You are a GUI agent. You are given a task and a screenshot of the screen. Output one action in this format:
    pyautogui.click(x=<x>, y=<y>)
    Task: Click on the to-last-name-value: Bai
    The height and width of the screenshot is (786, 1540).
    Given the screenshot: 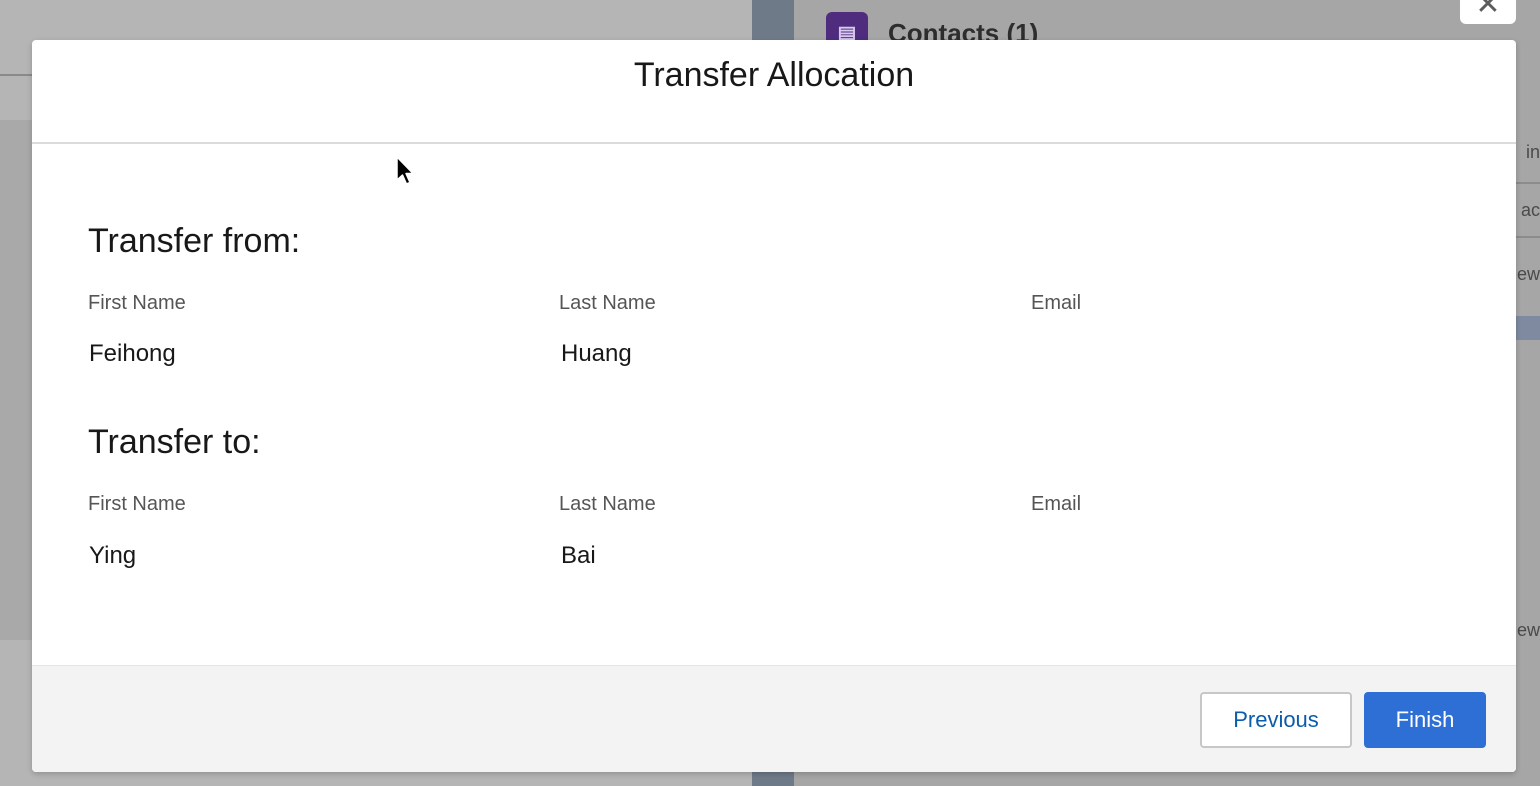 What is the action you would take?
    pyautogui.click(x=578, y=555)
    